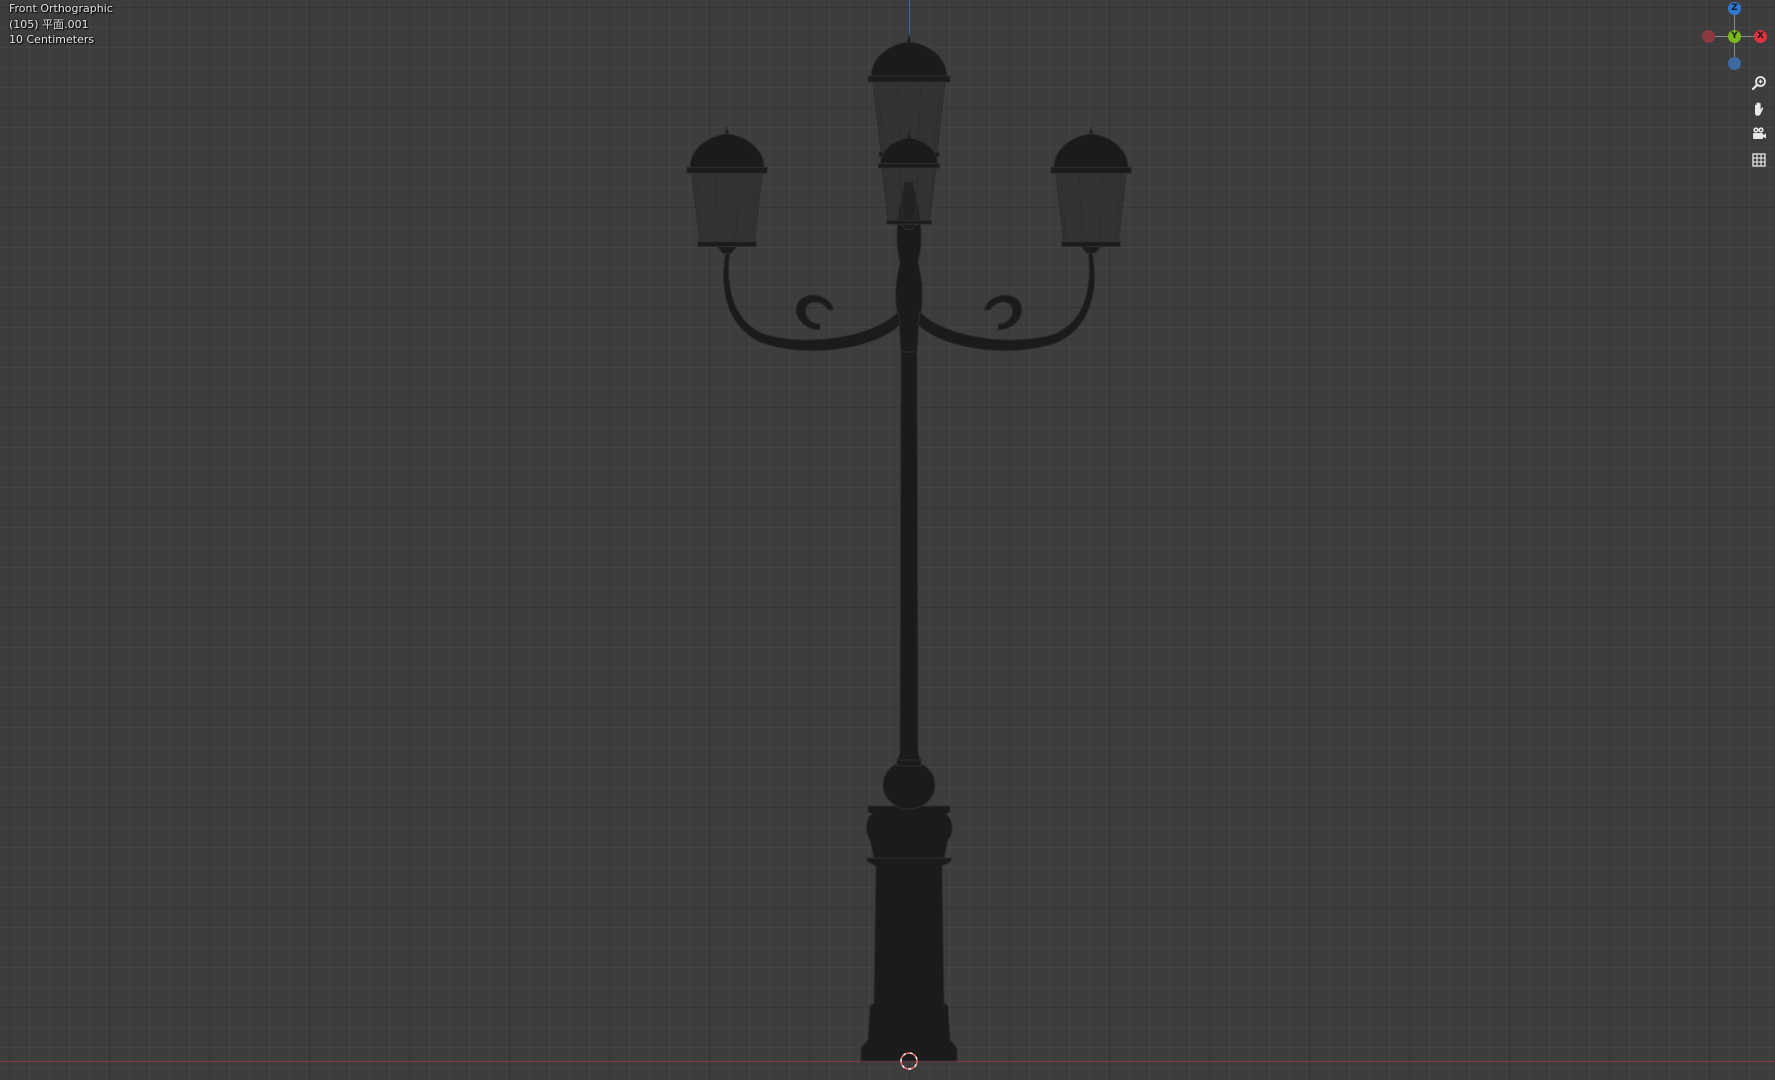  I want to click on lamp-ball, so click(909, 785).